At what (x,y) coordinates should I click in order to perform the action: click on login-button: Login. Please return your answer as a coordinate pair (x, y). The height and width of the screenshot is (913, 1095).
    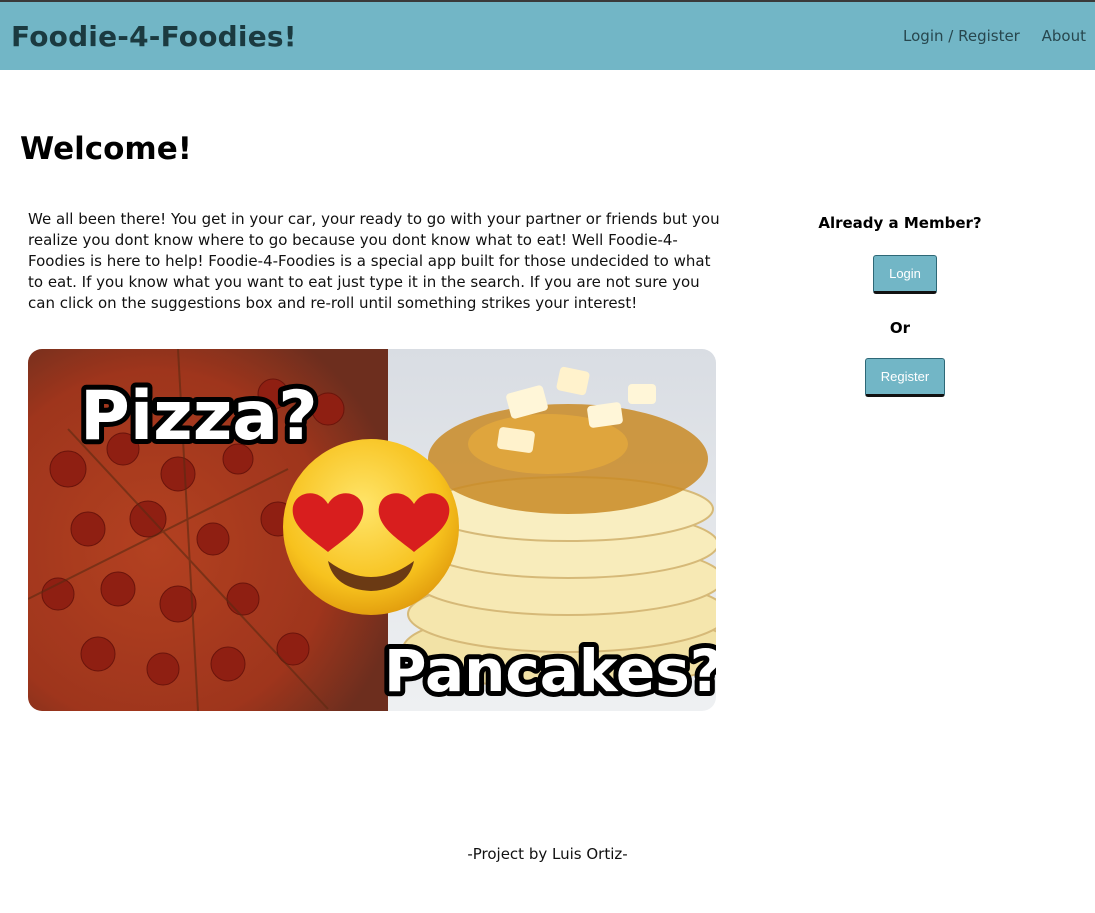
    Looking at the image, I should click on (905, 274).